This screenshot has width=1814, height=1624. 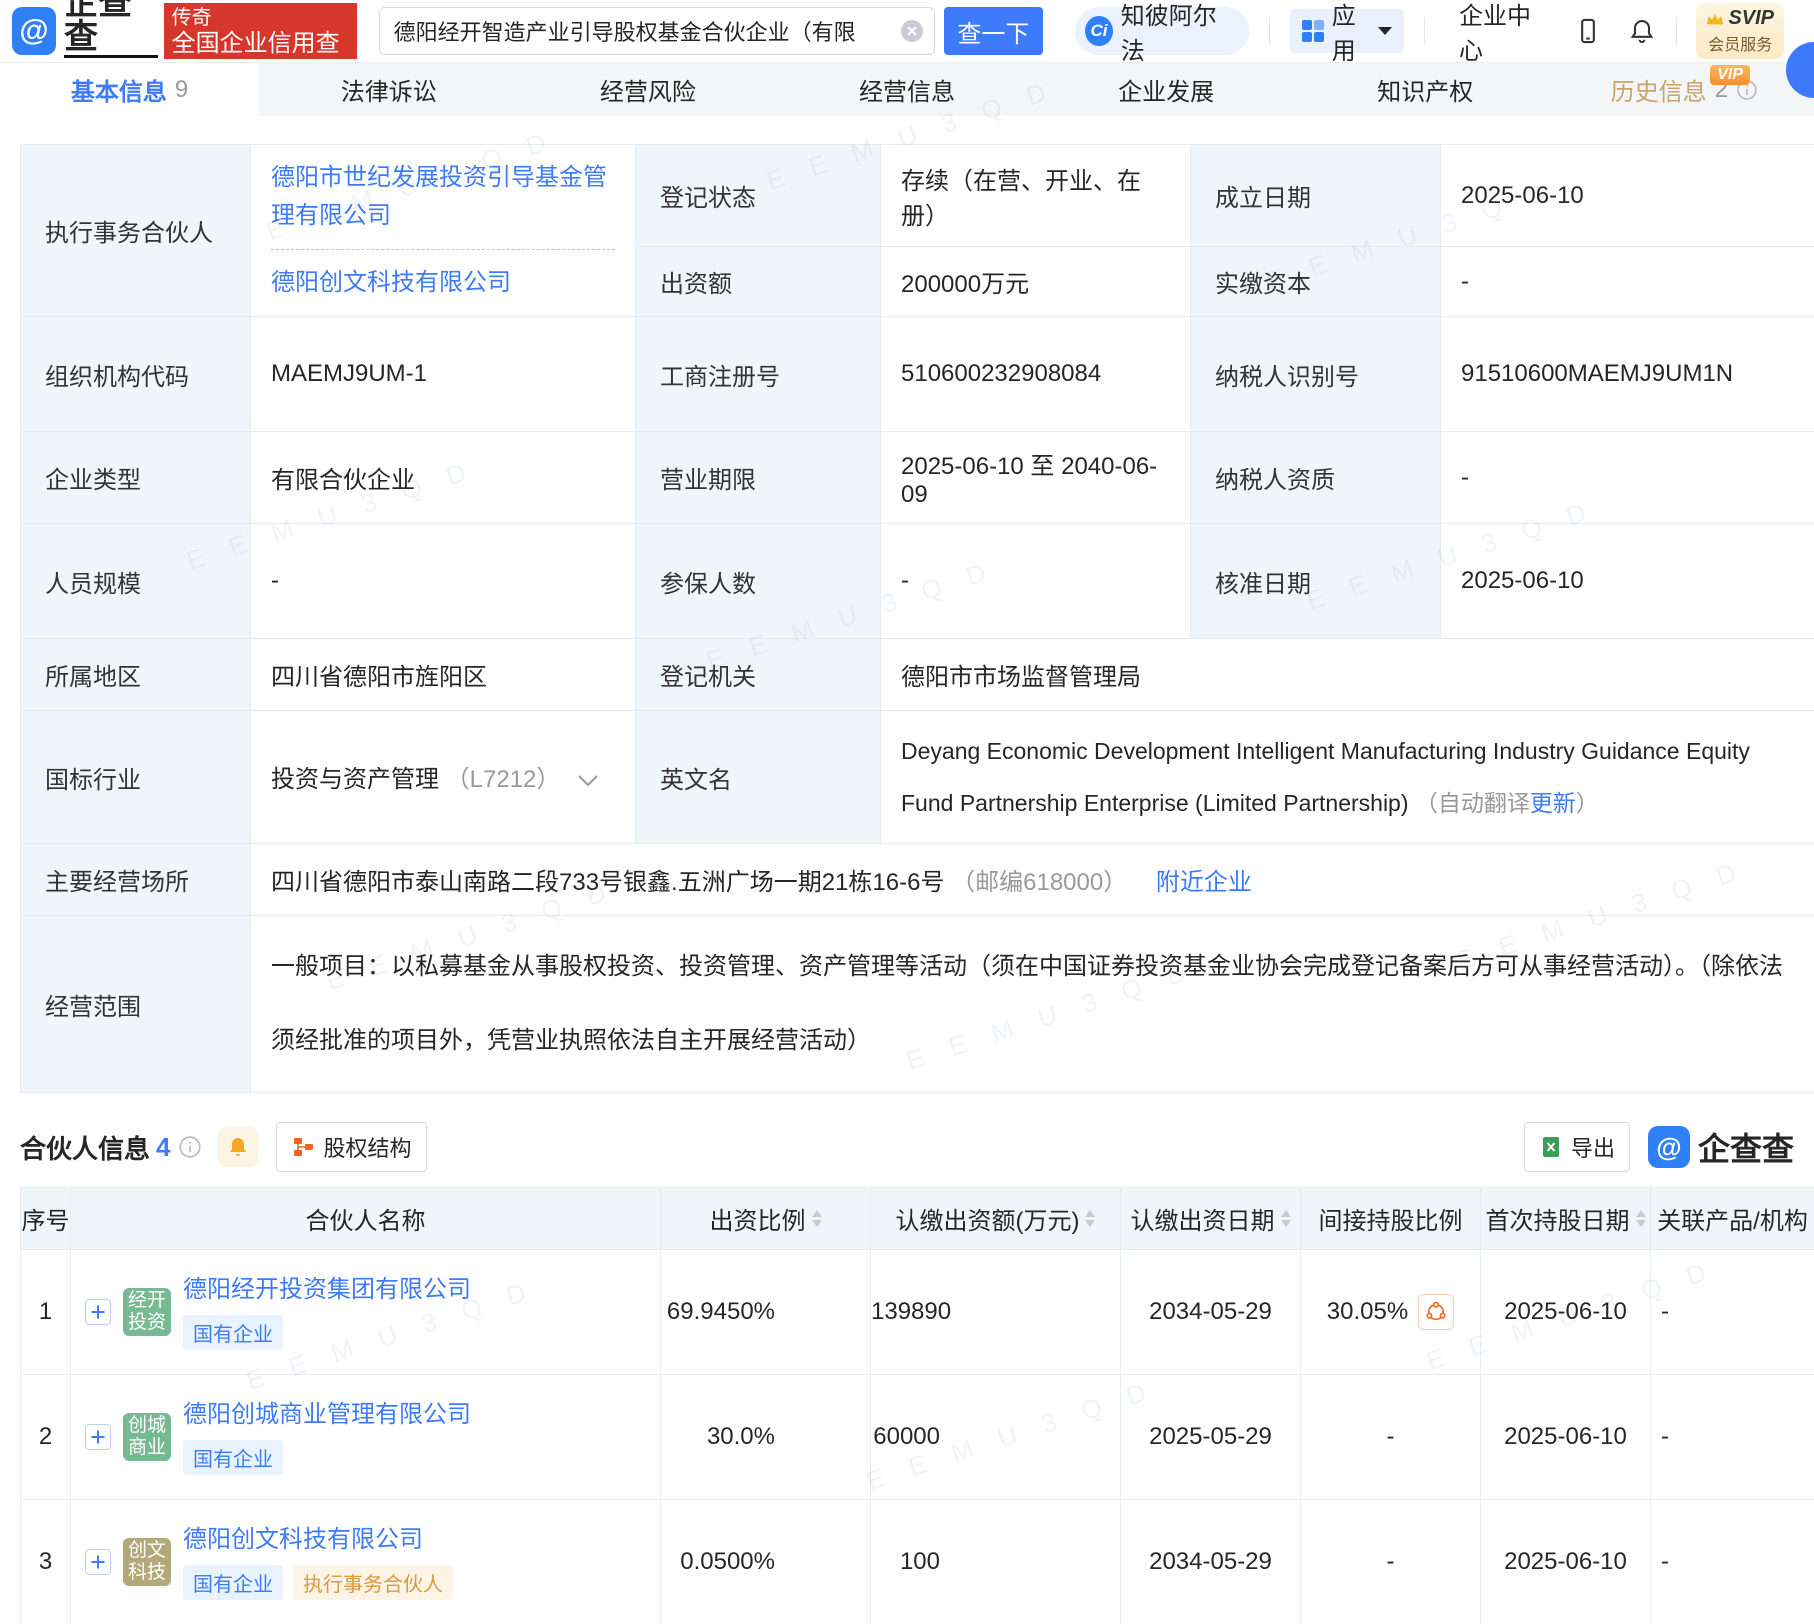 I want to click on avatar-line1: 经开, so click(x=146, y=1300).